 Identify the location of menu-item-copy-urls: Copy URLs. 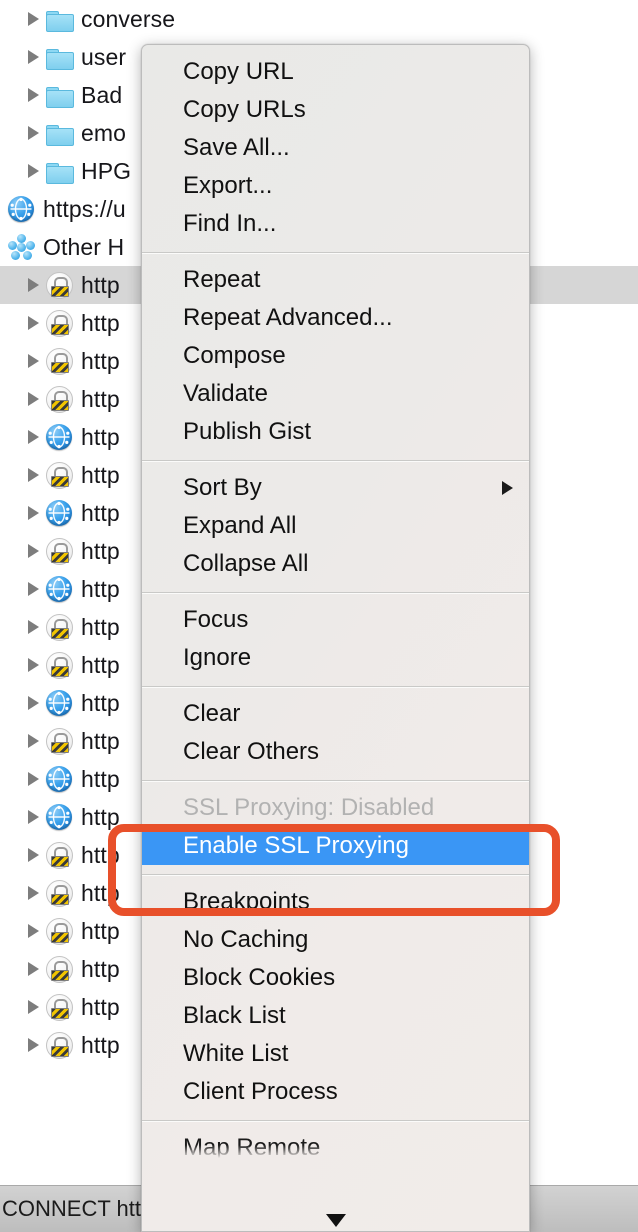
(335, 110).